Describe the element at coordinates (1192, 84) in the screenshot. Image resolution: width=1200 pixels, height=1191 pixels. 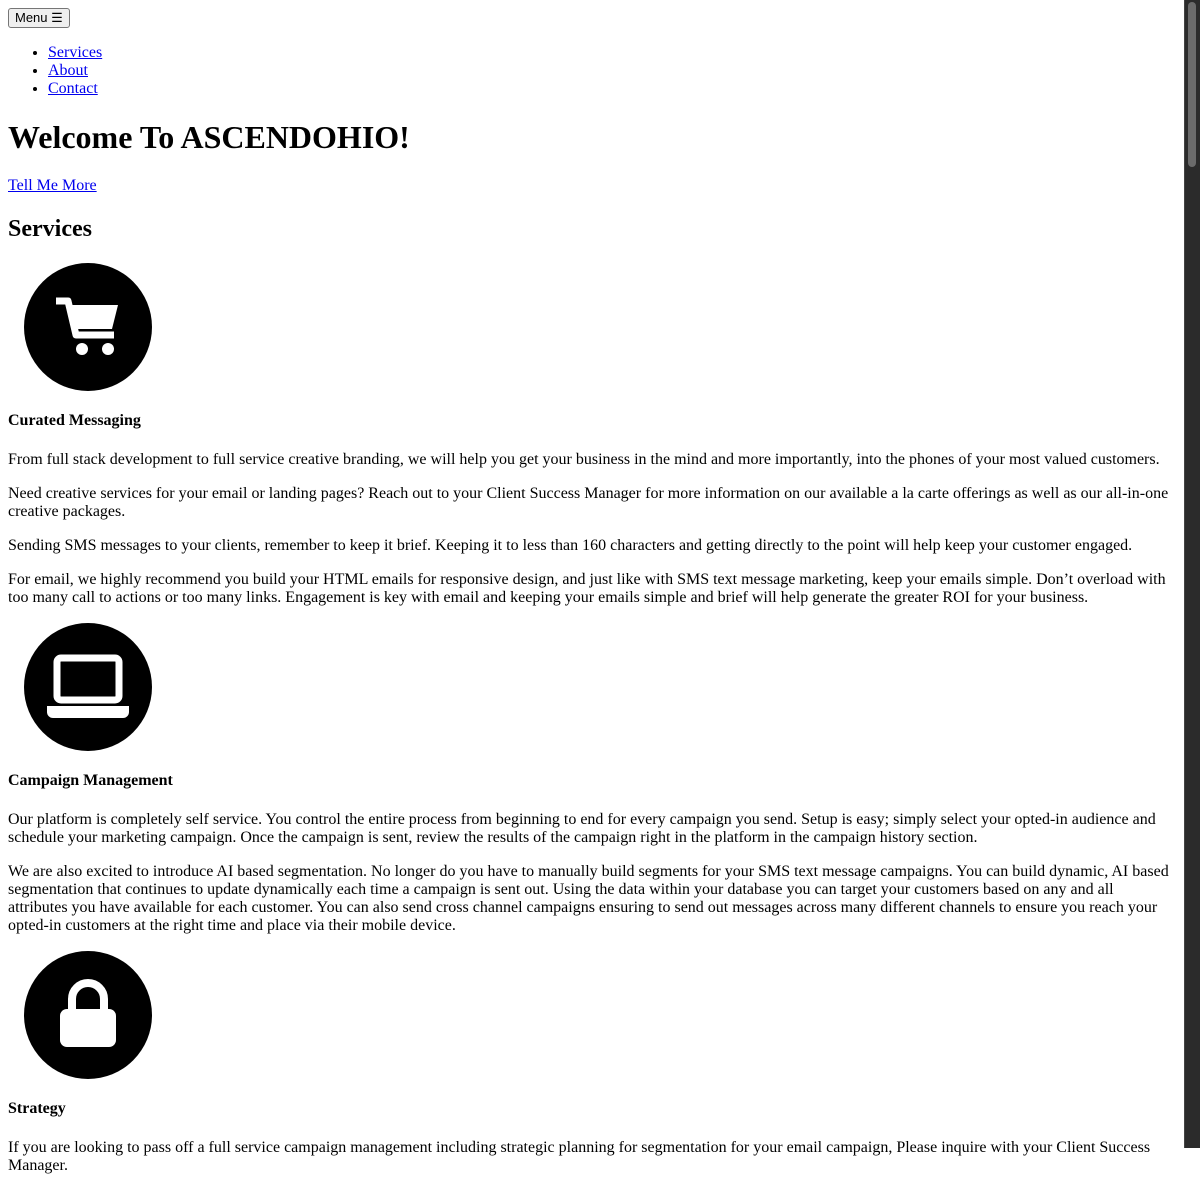
I see `scrollbar-thumb` at that location.